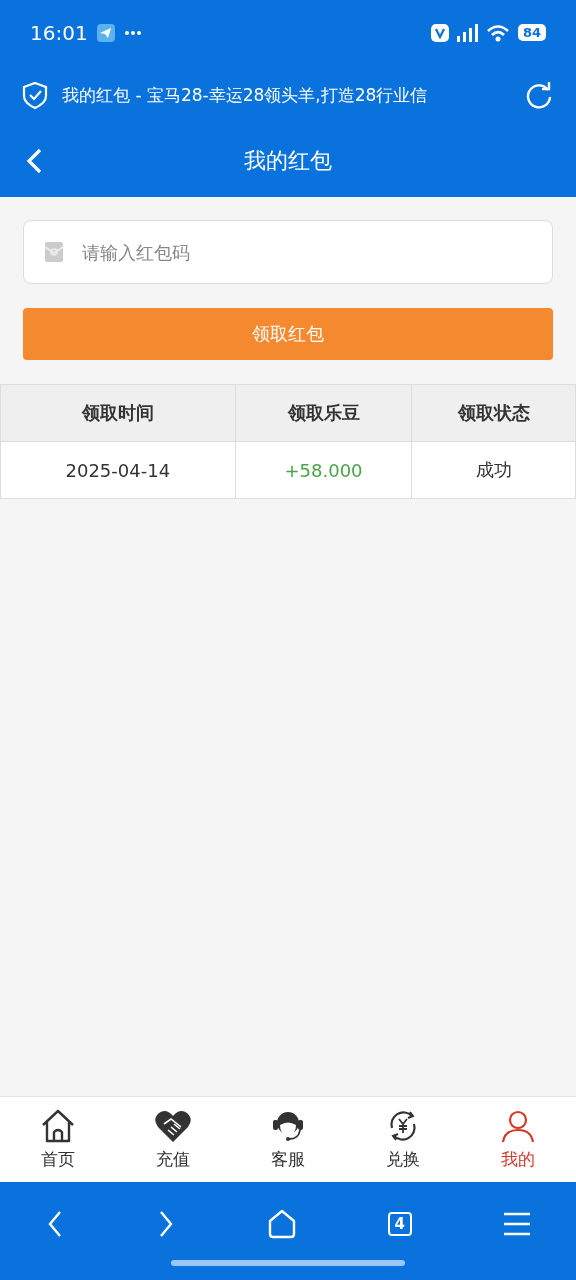 This screenshot has width=576, height=1280. I want to click on battery-level: 84, so click(531, 32).